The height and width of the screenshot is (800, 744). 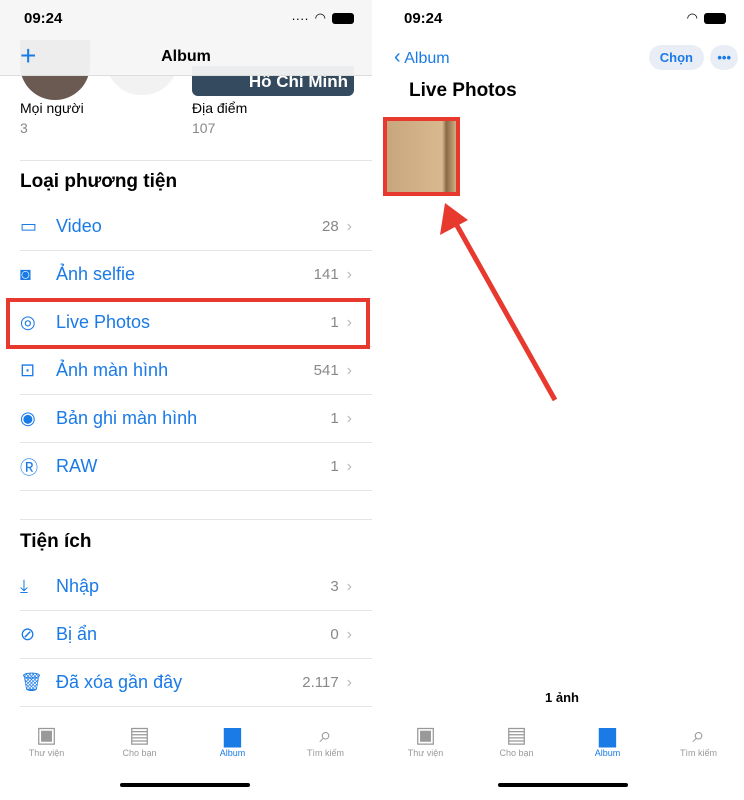 I want to click on list-item: Ⓡ RAW 1 ›, so click(x=196, y=467).